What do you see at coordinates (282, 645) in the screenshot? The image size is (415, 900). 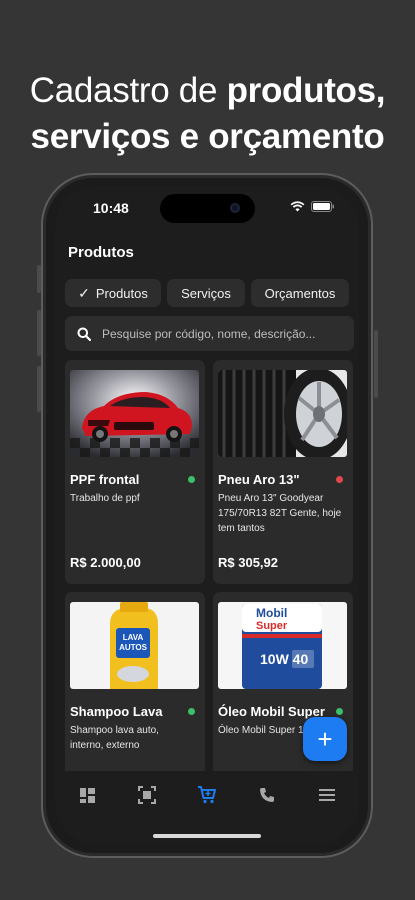 I see `oil-can-photo: Mobil Super 10W 40` at bounding box center [282, 645].